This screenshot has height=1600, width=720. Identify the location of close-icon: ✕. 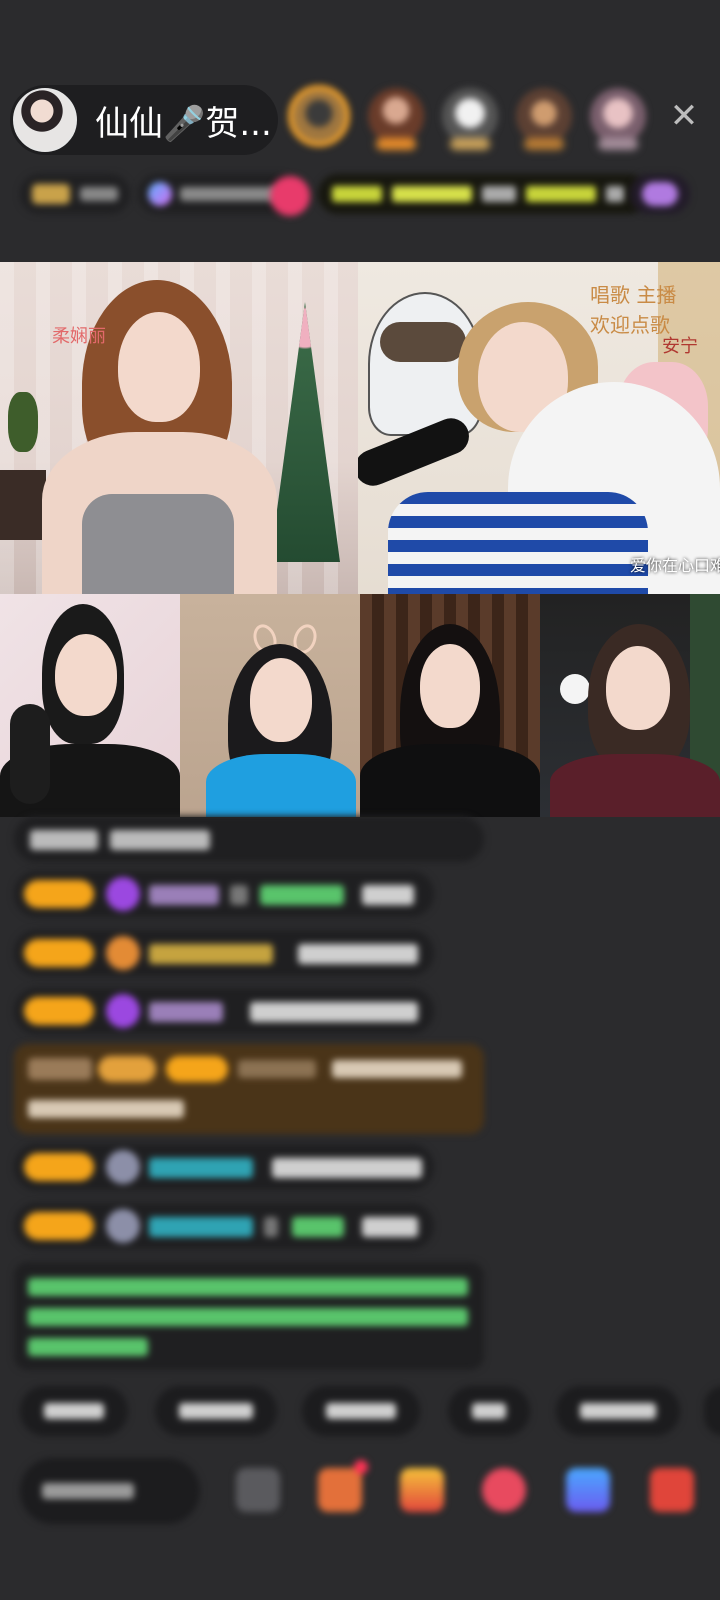
(684, 116).